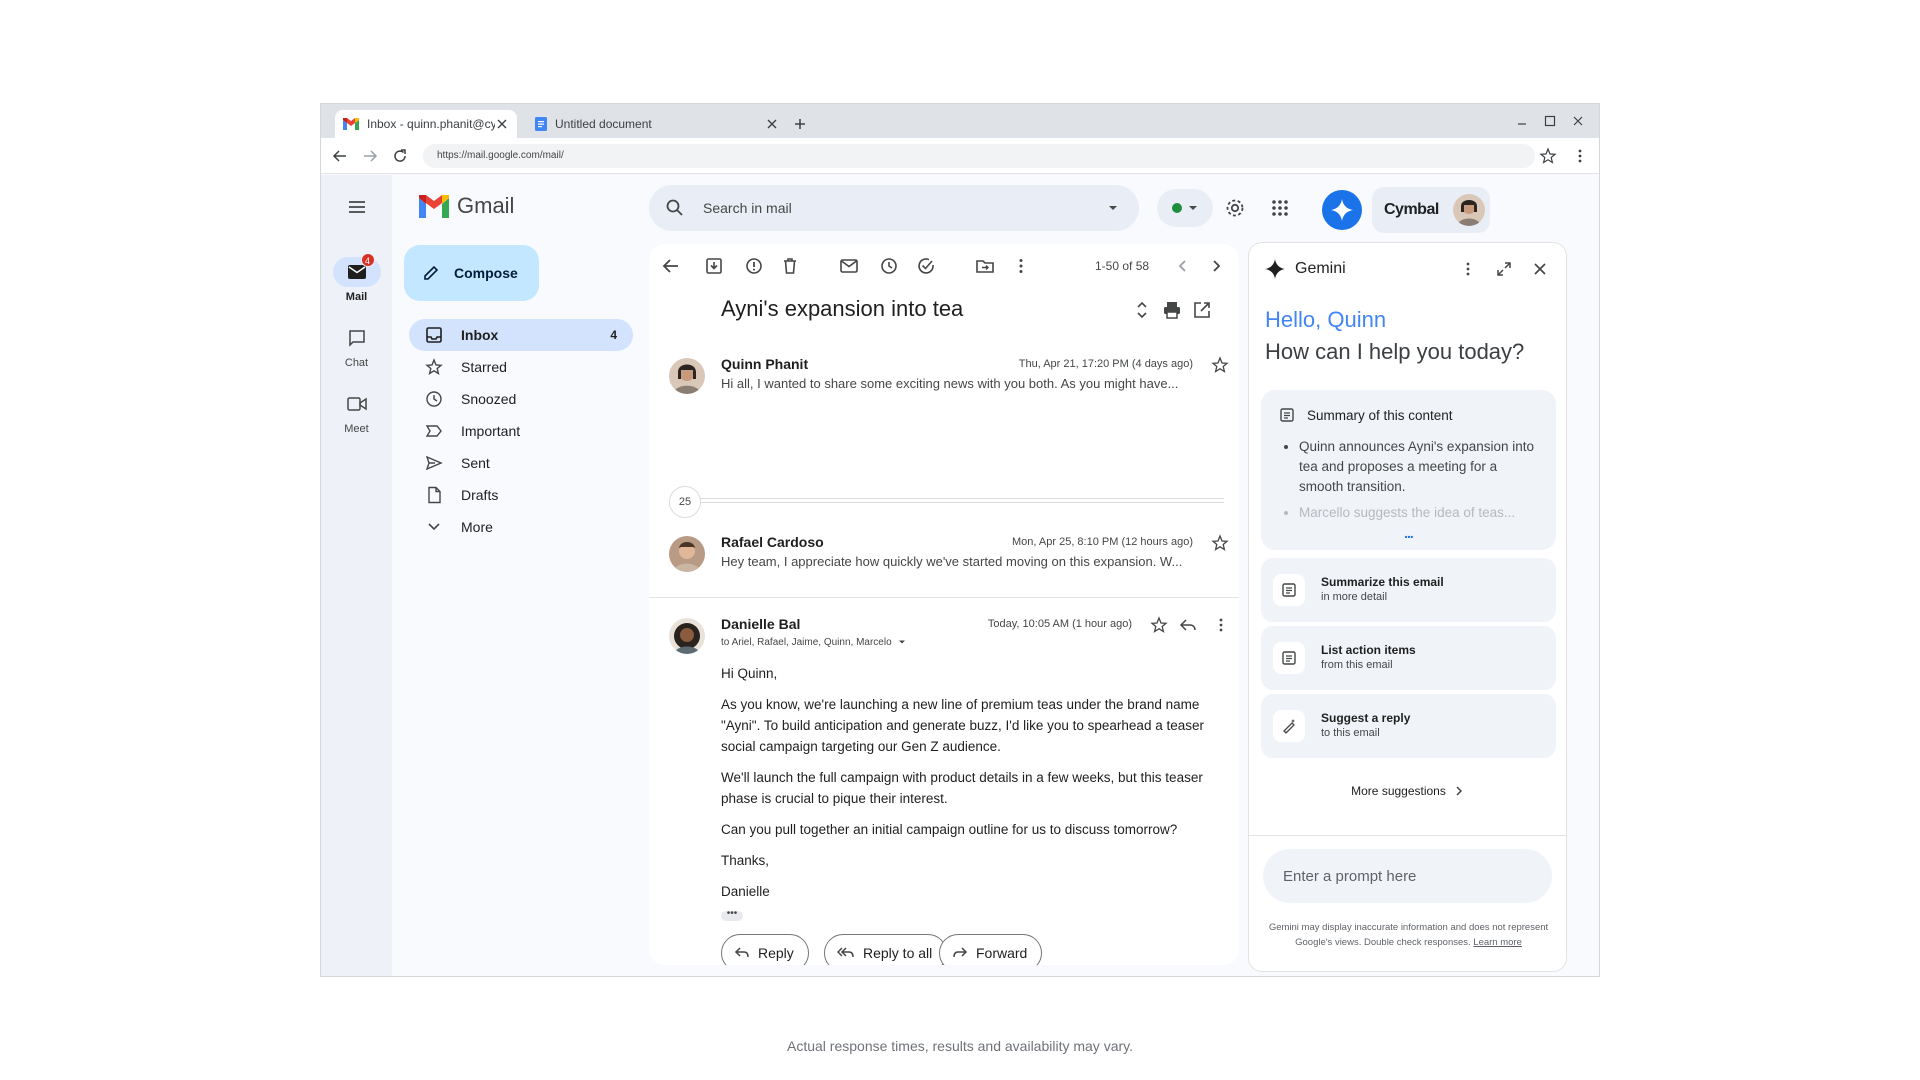 The height and width of the screenshot is (1080, 1920). Describe the element at coordinates (1235, 208) in the screenshot. I see `settings-gear-icon` at that location.